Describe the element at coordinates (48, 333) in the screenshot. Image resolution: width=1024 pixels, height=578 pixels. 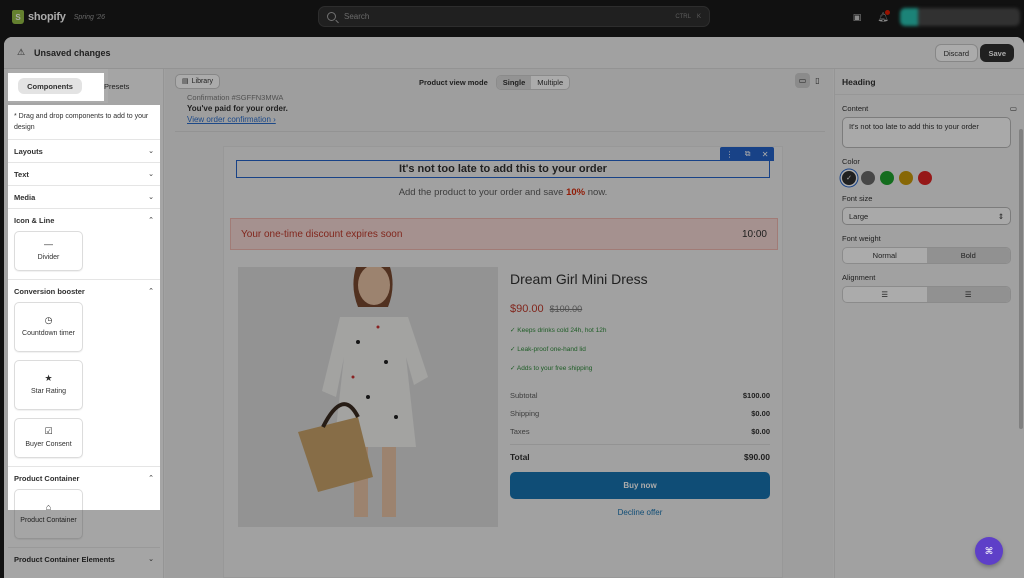
I see `card-label: Countdown timer` at that location.